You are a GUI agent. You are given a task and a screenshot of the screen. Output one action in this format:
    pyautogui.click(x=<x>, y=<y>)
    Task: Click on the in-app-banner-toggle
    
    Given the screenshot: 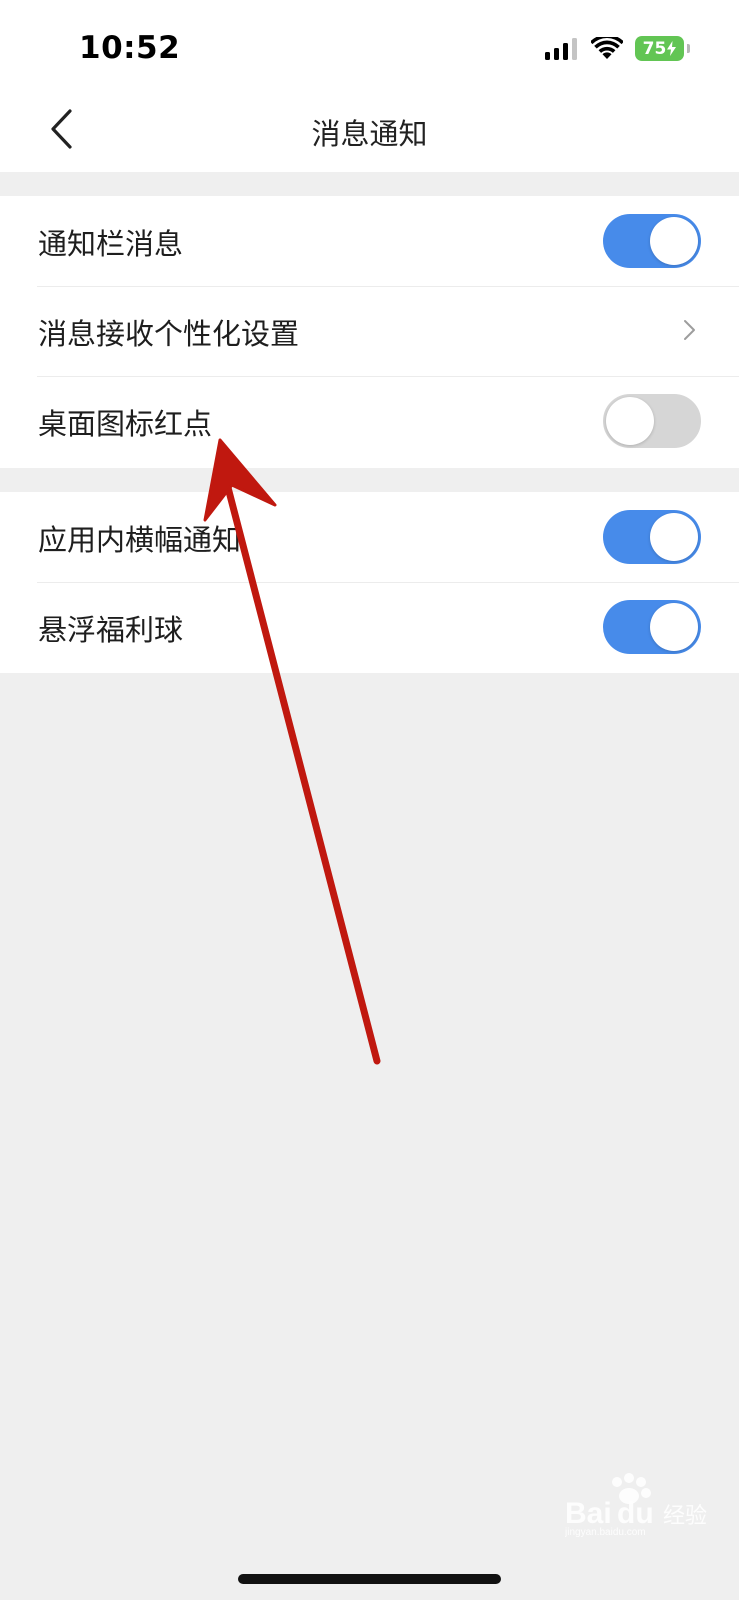 What is the action you would take?
    pyautogui.click(x=652, y=537)
    